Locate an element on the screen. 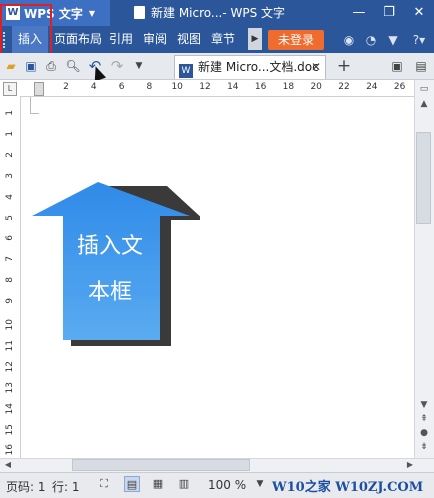 This screenshot has height=498, width=434. skin-icon: ◉ is located at coordinates (349, 40).